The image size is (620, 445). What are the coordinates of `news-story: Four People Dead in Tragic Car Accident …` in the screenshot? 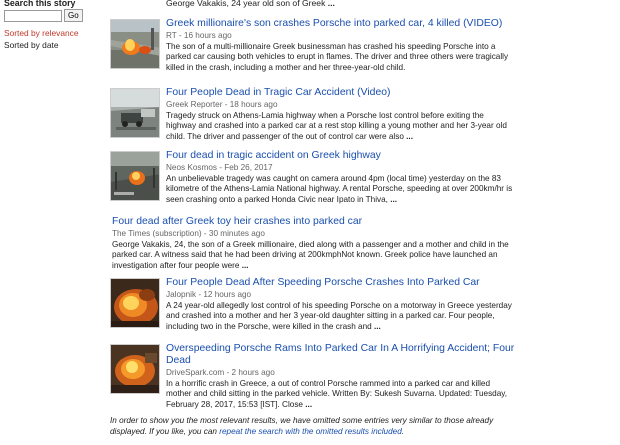 It's located at (312, 116).